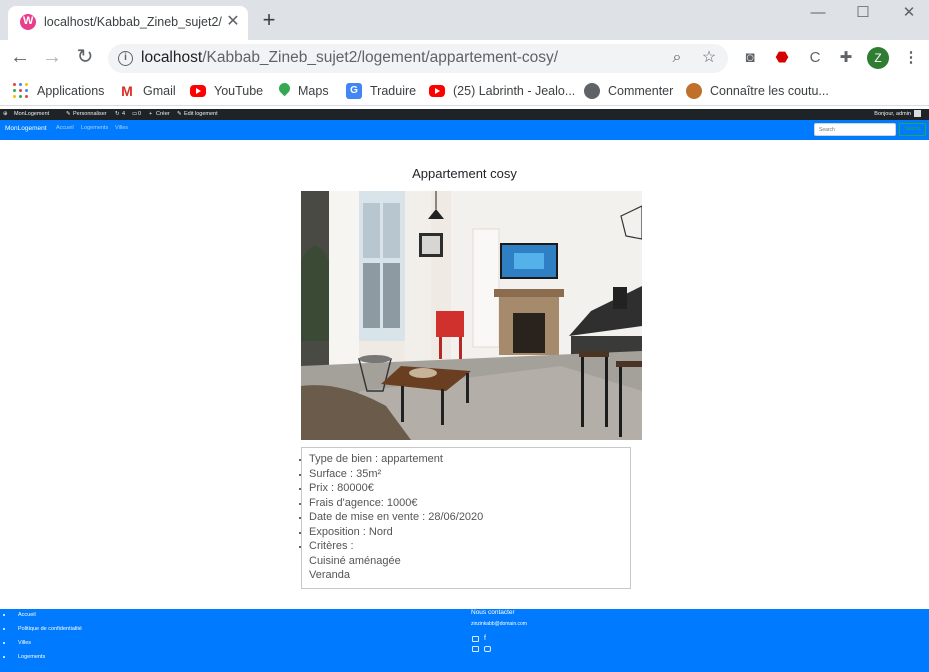 The width and height of the screenshot is (929, 672). What do you see at coordinates (464, 474) in the screenshot?
I see `detail-surface: Surface : 35m²` at bounding box center [464, 474].